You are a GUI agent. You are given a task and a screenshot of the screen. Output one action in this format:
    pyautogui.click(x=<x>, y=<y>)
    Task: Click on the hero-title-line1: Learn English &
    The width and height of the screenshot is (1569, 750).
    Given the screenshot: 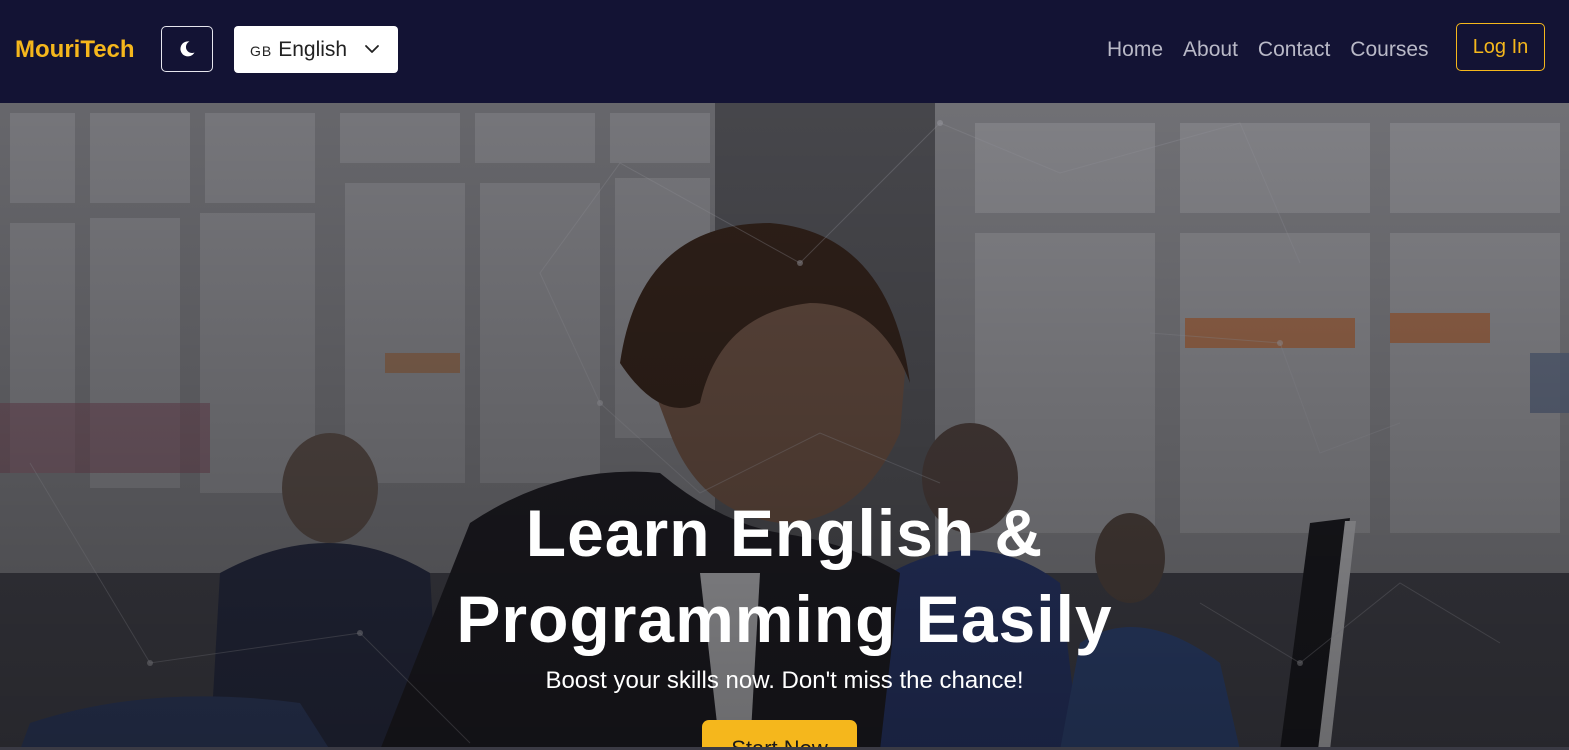 What is the action you would take?
    pyautogui.click(x=784, y=533)
    